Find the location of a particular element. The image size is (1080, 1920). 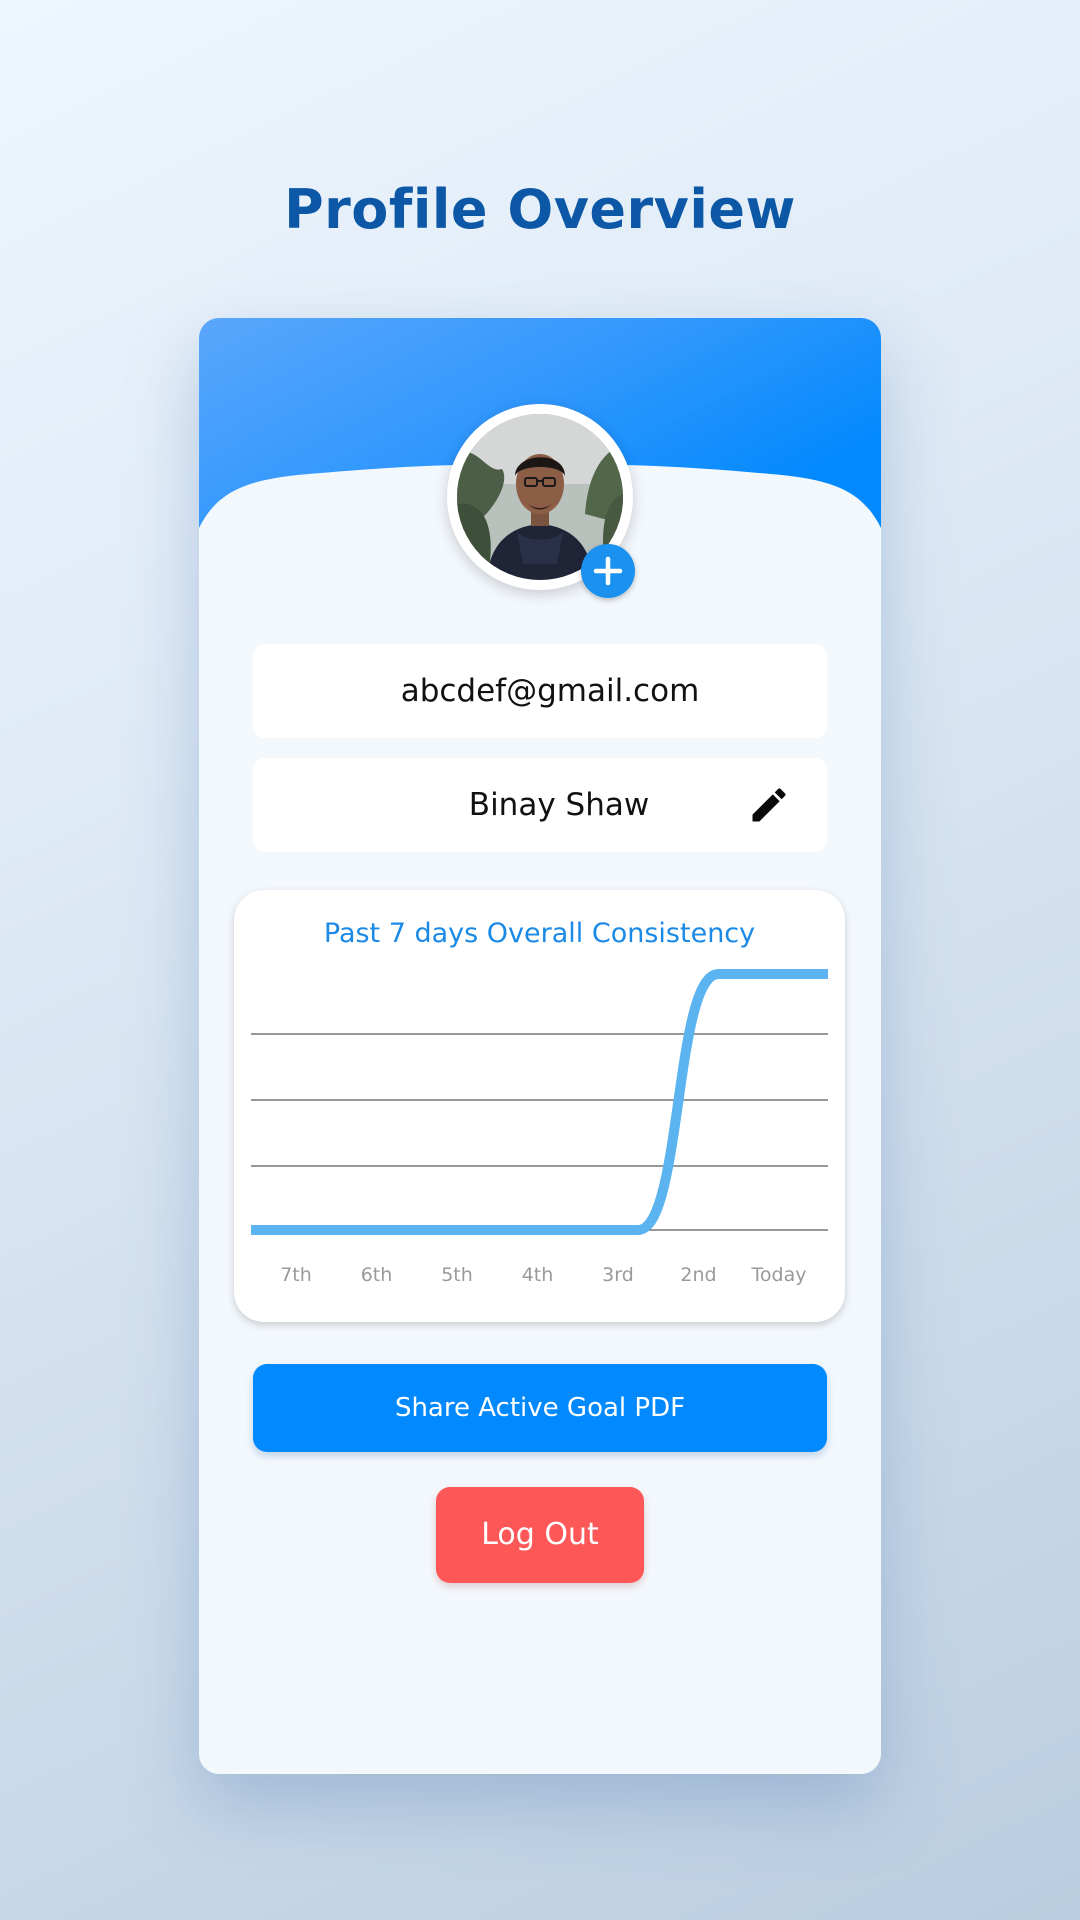

email-field: abcdef@gmail.com is located at coordinates (540, 691).